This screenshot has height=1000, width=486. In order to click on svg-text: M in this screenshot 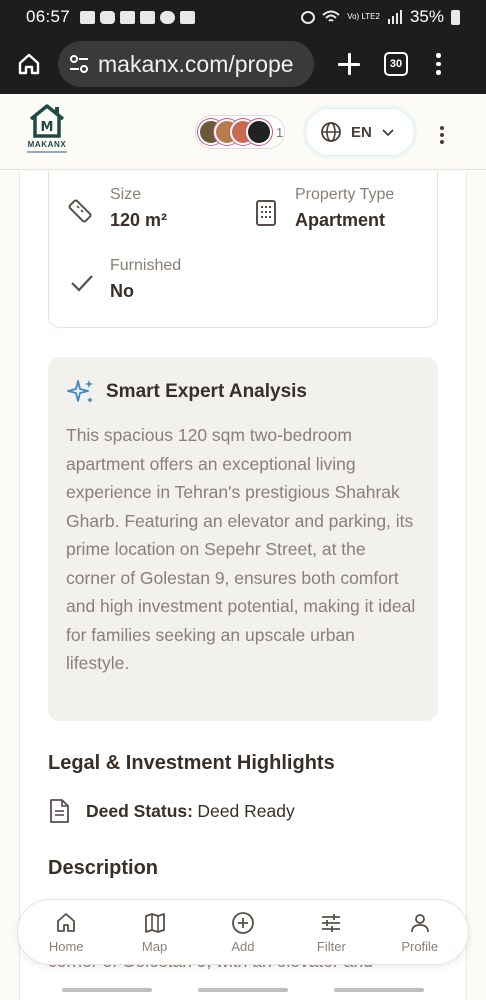, I will do `click(47, 127)`.